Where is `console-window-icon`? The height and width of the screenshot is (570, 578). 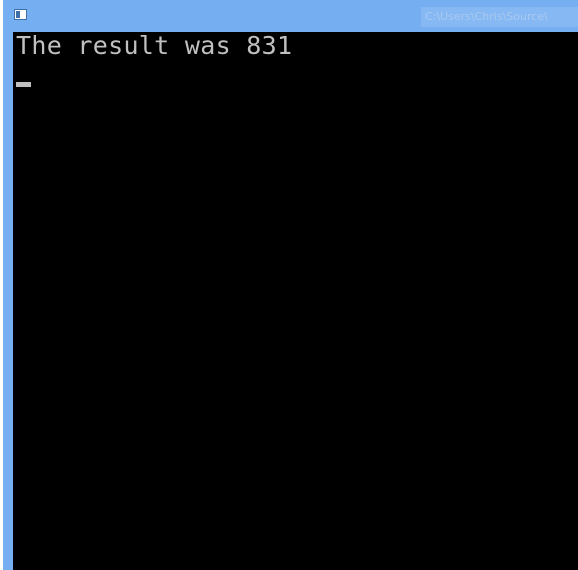 console-window-icon is located at coordinates (20, 14).